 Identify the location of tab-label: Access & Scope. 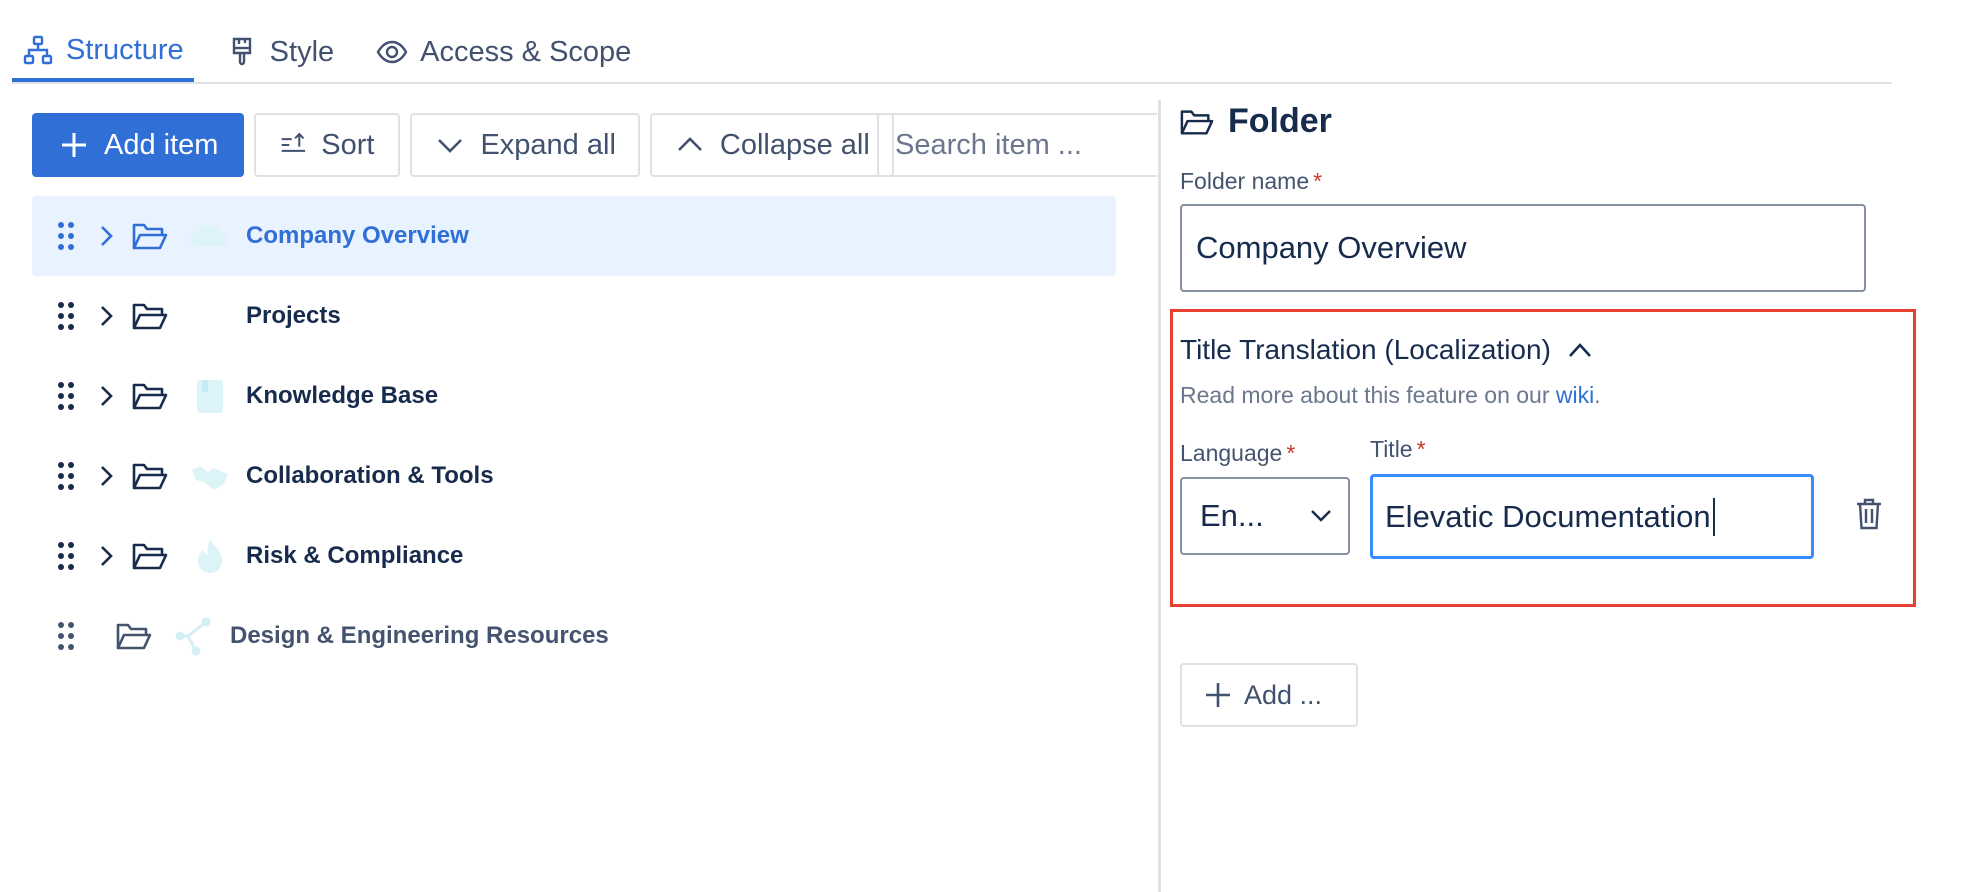
(526, 51).